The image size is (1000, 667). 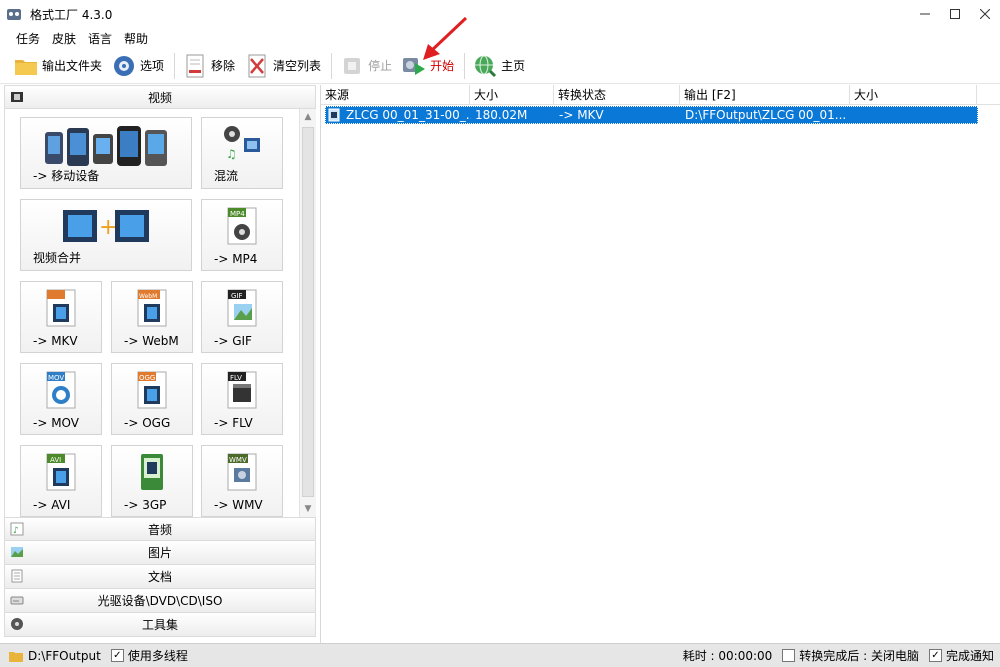 I want to click on gear-icon, so click(x=124, y=66).